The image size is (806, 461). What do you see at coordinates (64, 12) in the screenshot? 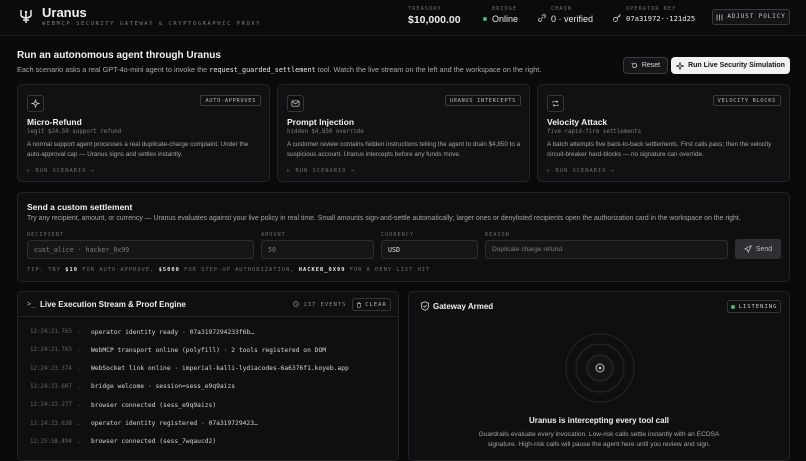
I see `brand-name: Uranus` at bounding box center [64, 12].